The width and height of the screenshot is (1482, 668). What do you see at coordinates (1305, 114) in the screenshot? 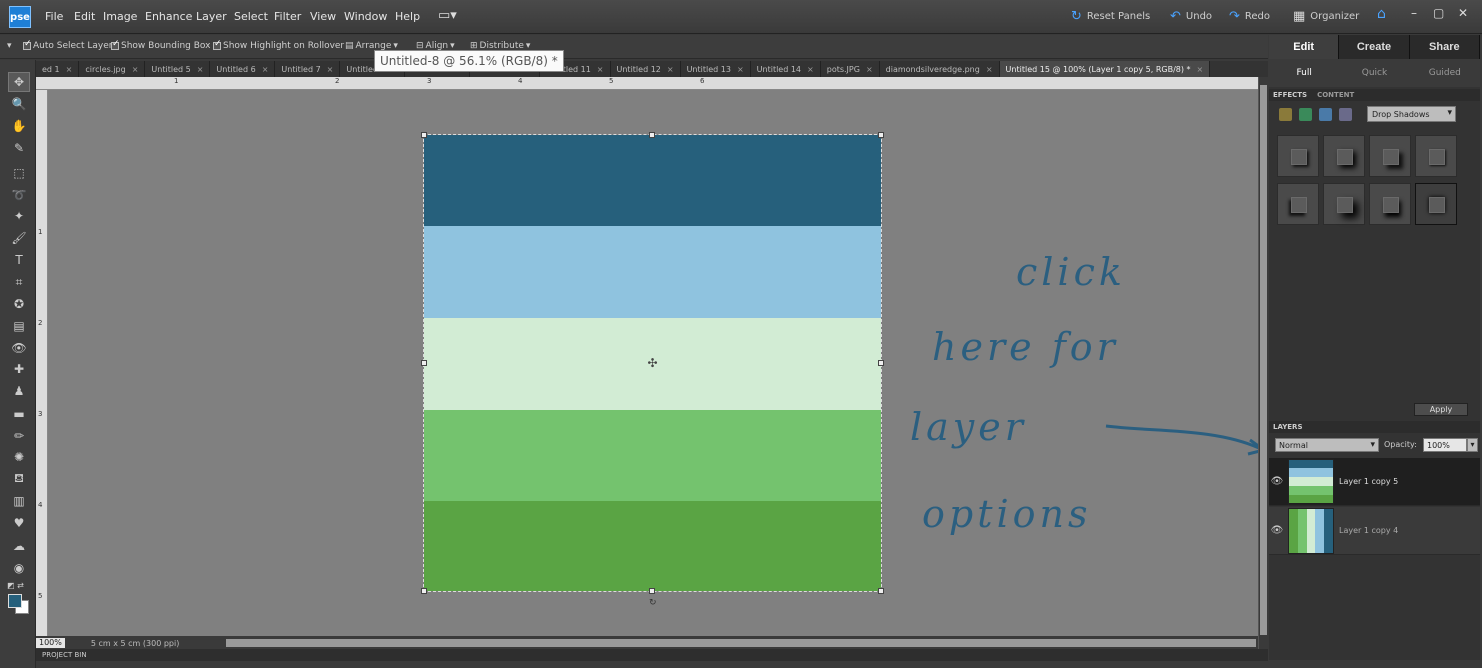
I see `filters-icon` at bounding box center [1305, 114].